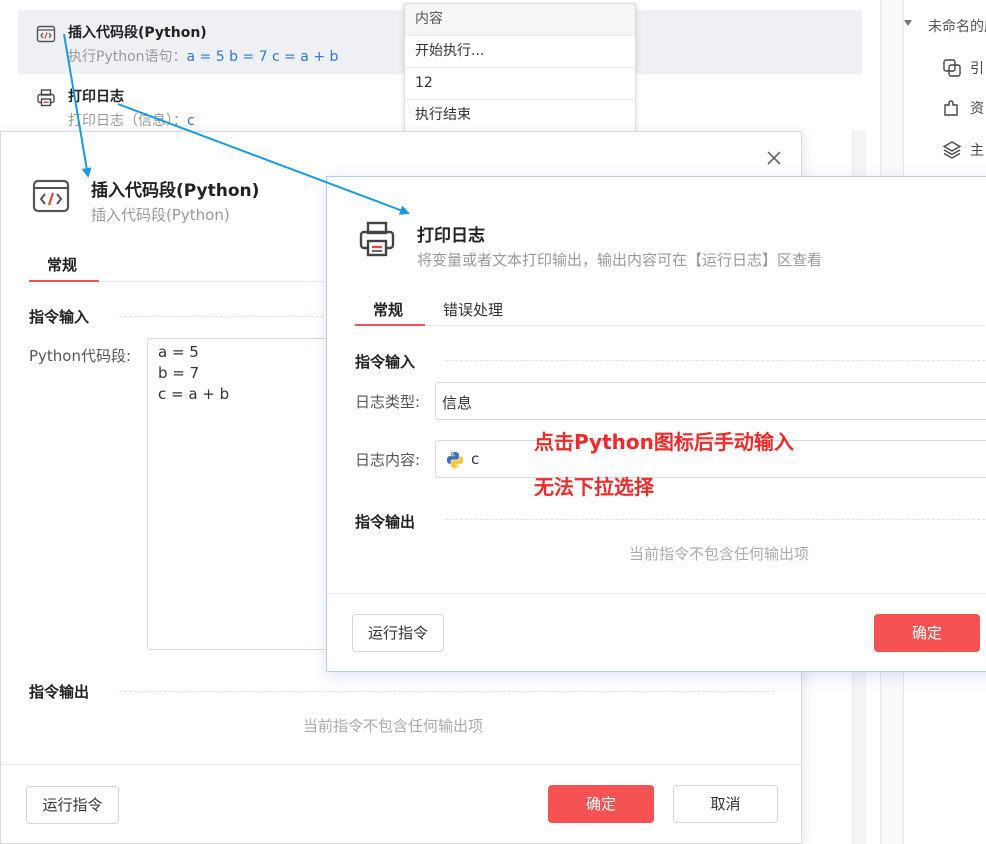 The image size is (986, 844). I want to click on arrow-to-log-dialog, so click(263, 159).